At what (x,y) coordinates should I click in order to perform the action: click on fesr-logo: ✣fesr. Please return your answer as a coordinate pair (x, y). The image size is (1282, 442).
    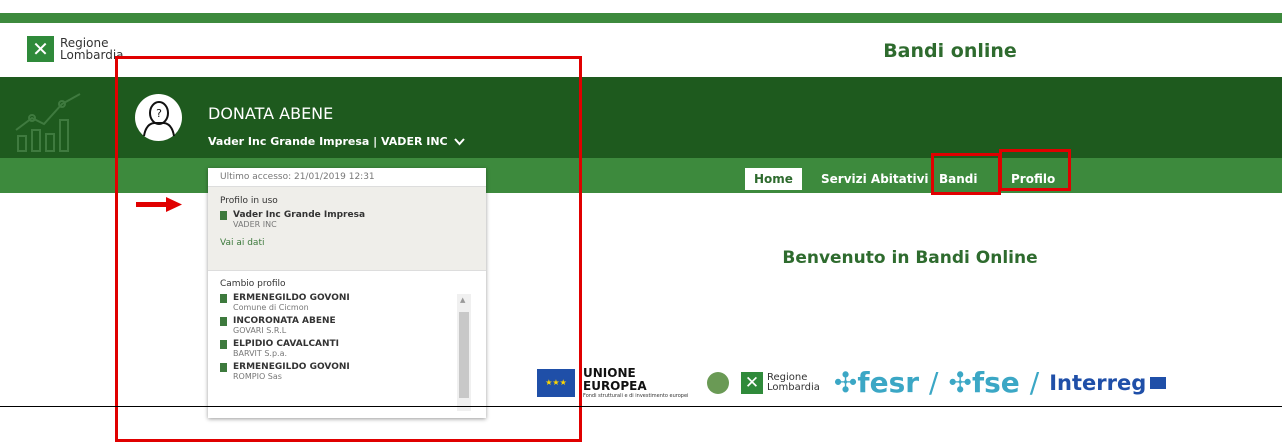
    Looking at the image, I should click on (876, 382).